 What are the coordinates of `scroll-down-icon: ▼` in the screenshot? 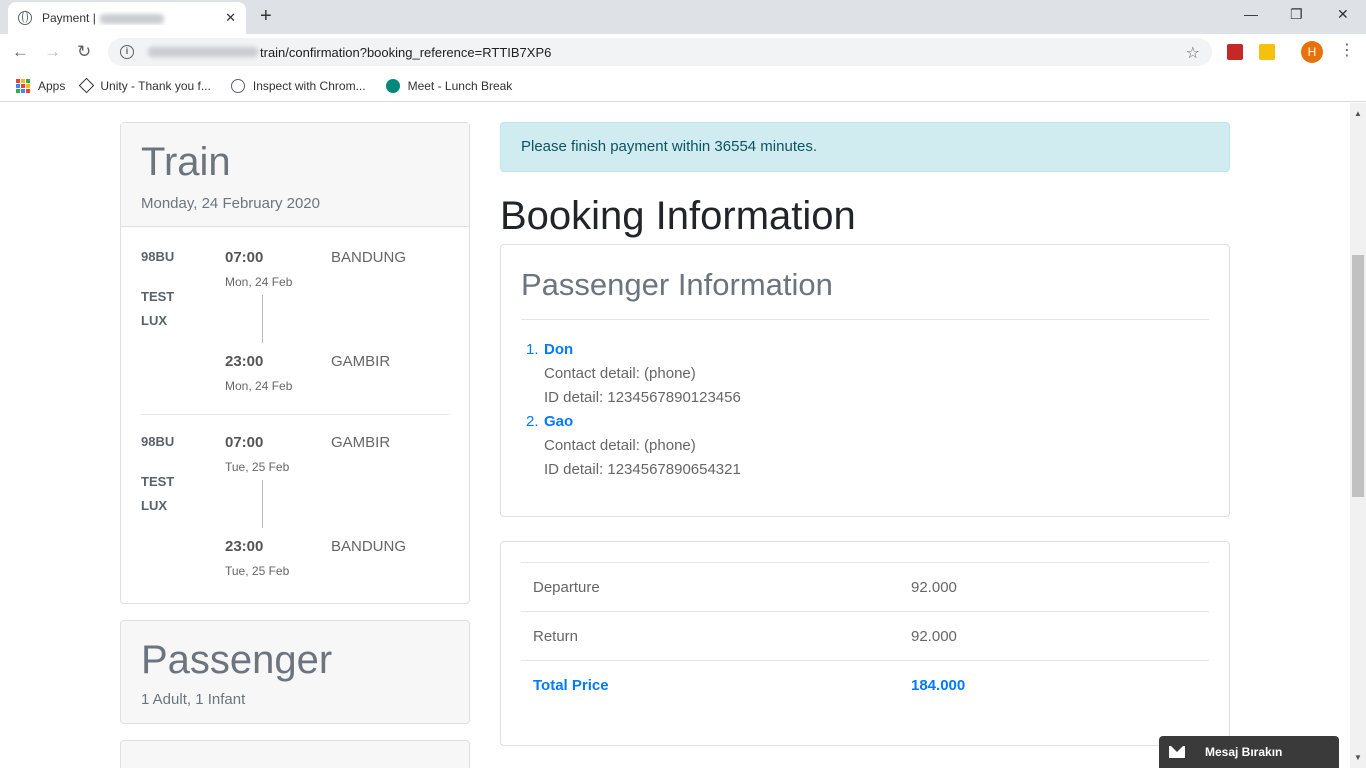 It's located at (1358, 757).